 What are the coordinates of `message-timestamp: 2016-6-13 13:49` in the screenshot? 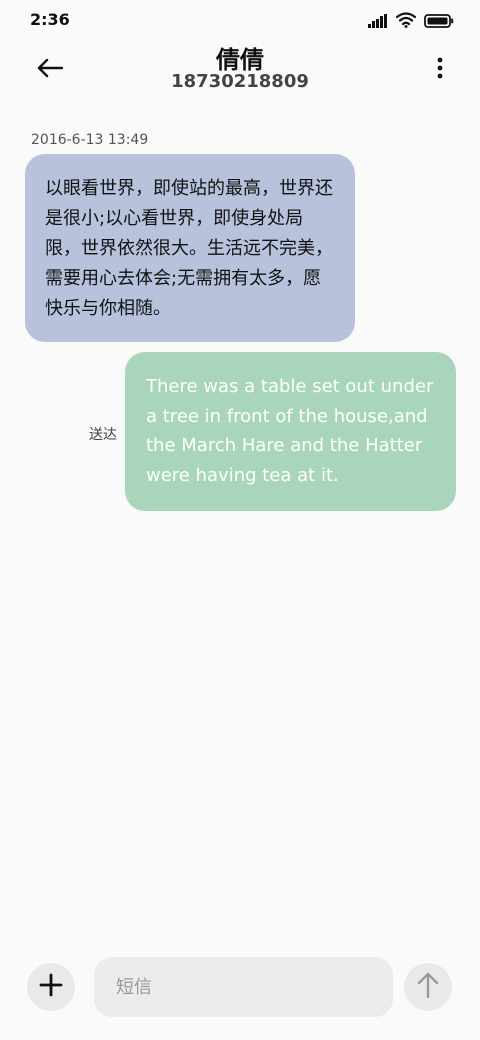 It's located at (90, 140).